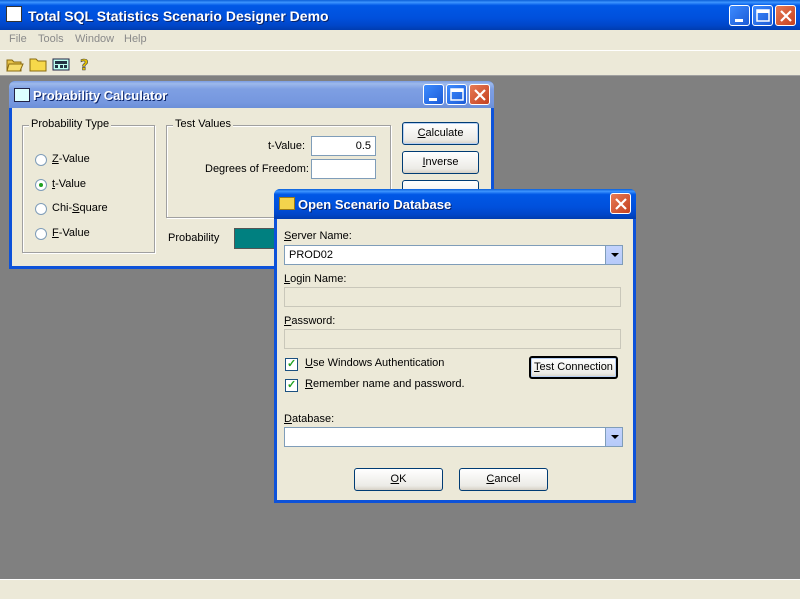  Describe the element at coordinates (100, 95) in the screenshot. I see `calc-title: Probability Calculator` at that location.